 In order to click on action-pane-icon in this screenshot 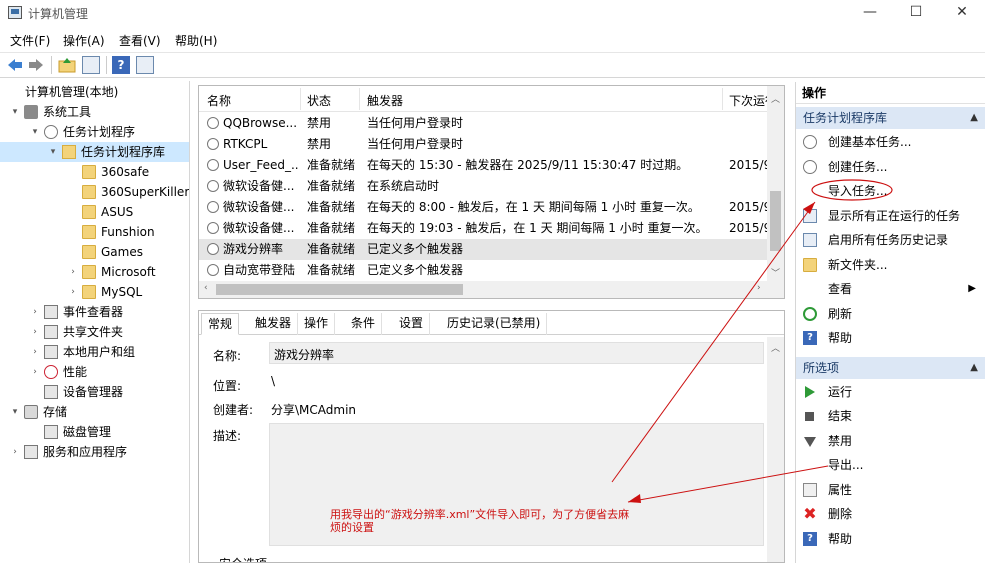, I will do `click(145, 65)`.